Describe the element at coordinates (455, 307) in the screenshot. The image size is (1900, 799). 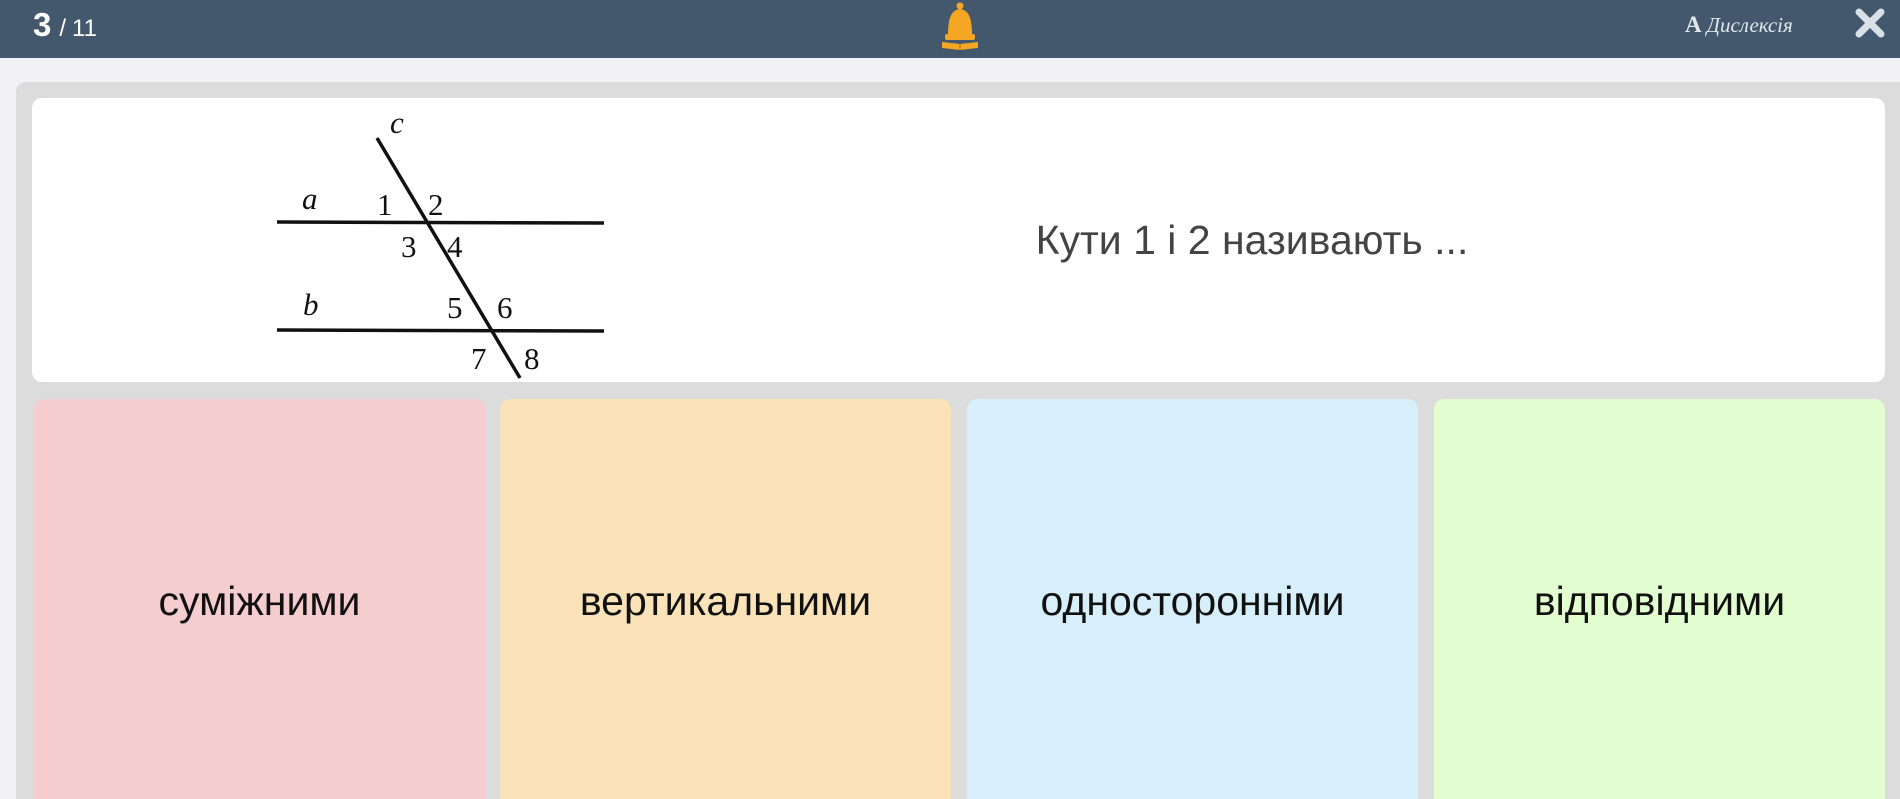
I see `angle-5: 5` at that location.